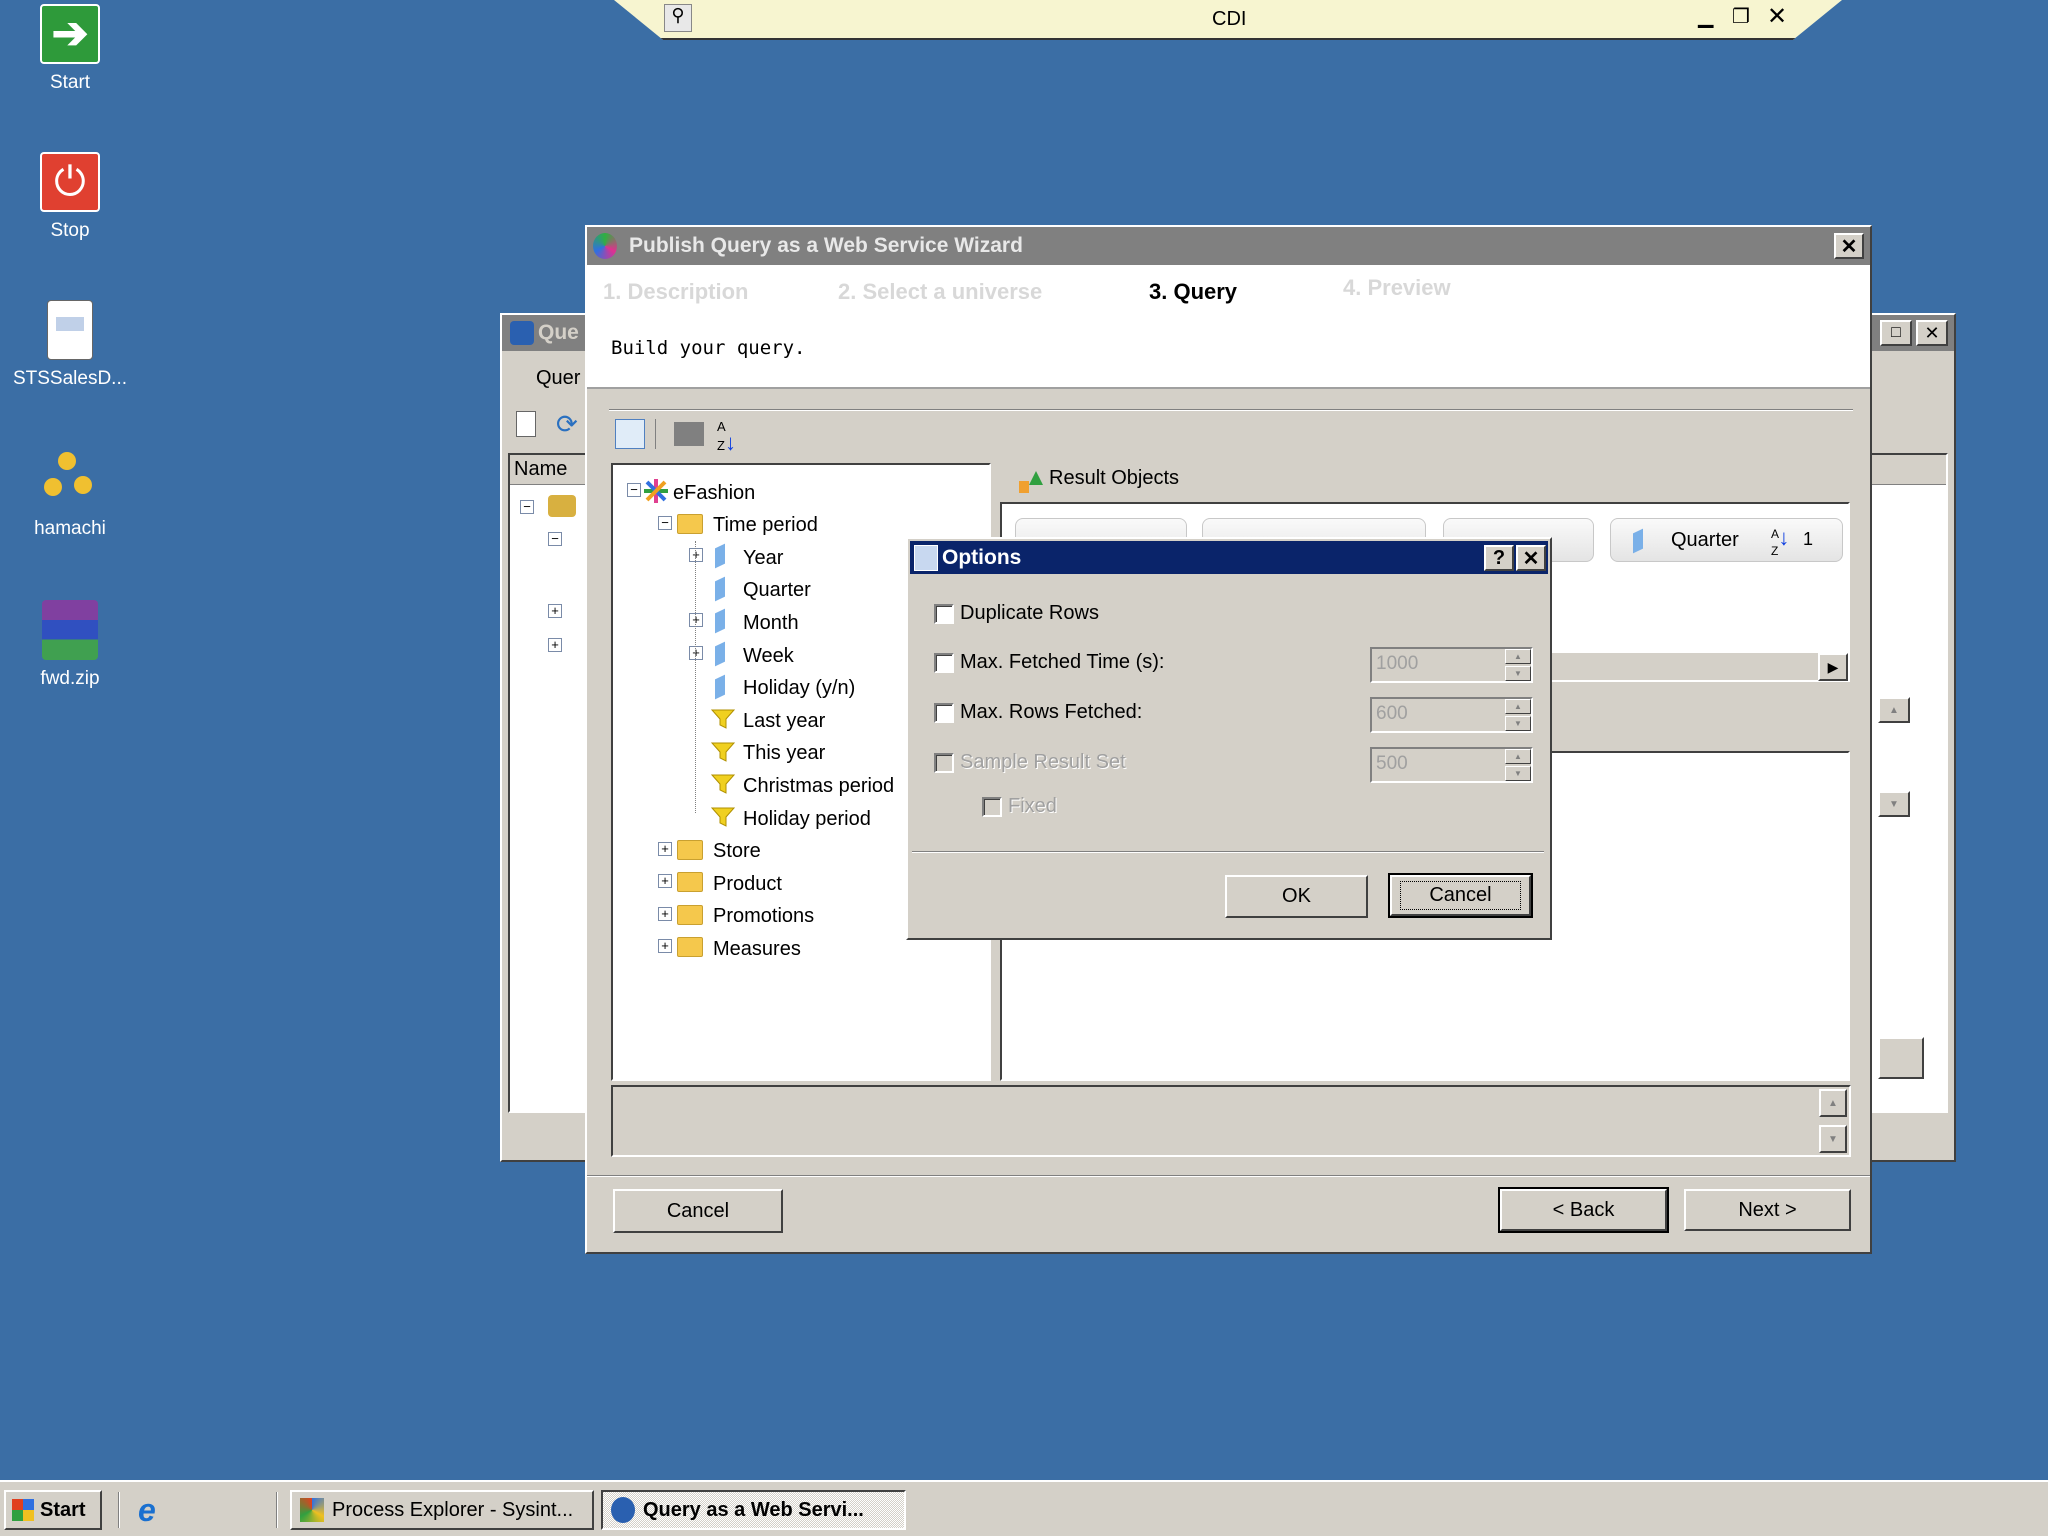 The width and height of the screenshot is (2048, 1536). What do you see at coordinates (1231, 1121) in the screenshot?
I see `sql-text-area: ▲ ▼` at bounding box center [1231, 1121].